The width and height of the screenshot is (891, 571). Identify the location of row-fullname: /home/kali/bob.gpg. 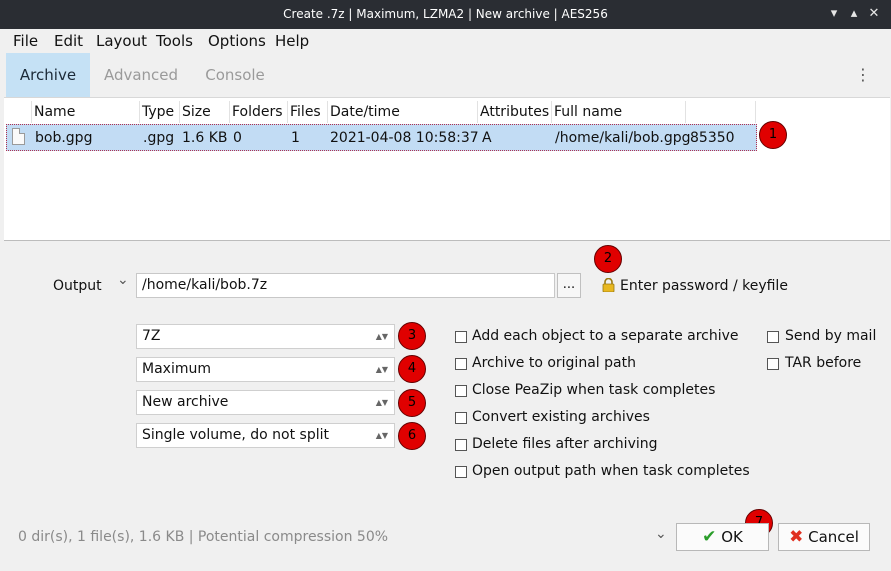
(623, 138).